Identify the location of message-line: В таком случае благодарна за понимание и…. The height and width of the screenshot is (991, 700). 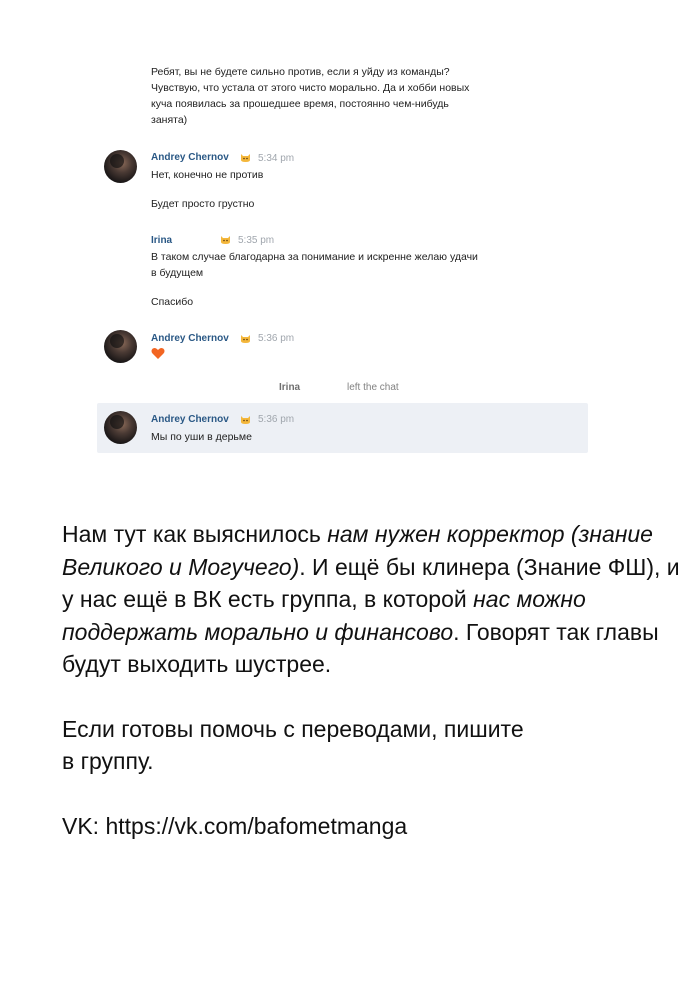
(314, 257).